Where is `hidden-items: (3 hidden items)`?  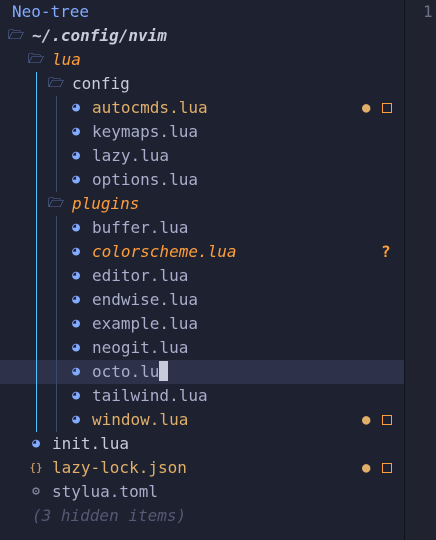
hidden-items: (3 hidden items) is located at coordinates (202, 516).